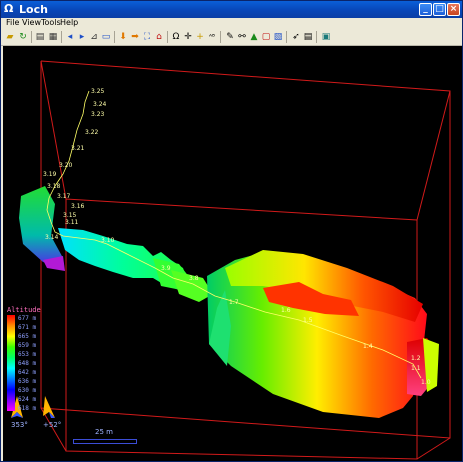 This screenshot has width=463, height=462. Describe the element at coordinates (51, 22) in the screenshot. I see `menu-tools: Tools` at that location.